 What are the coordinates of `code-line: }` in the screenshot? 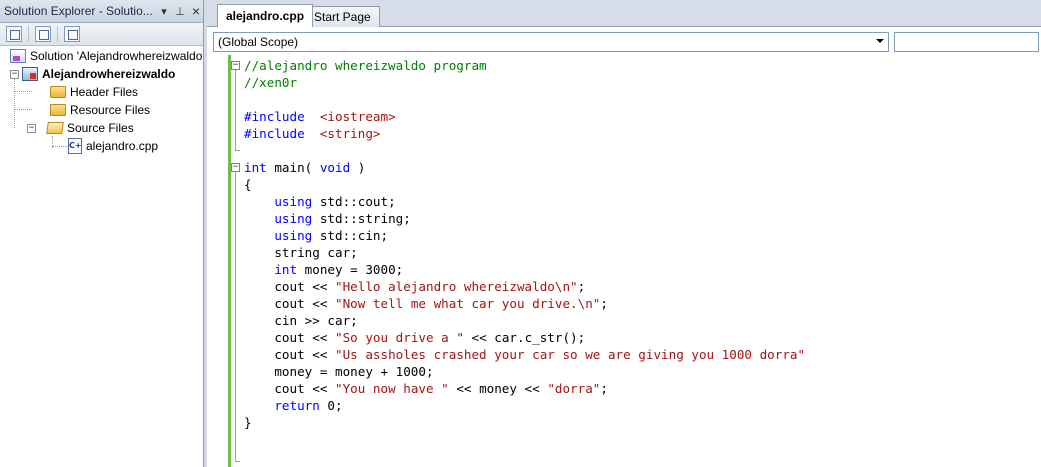 It's located at (248, 422).